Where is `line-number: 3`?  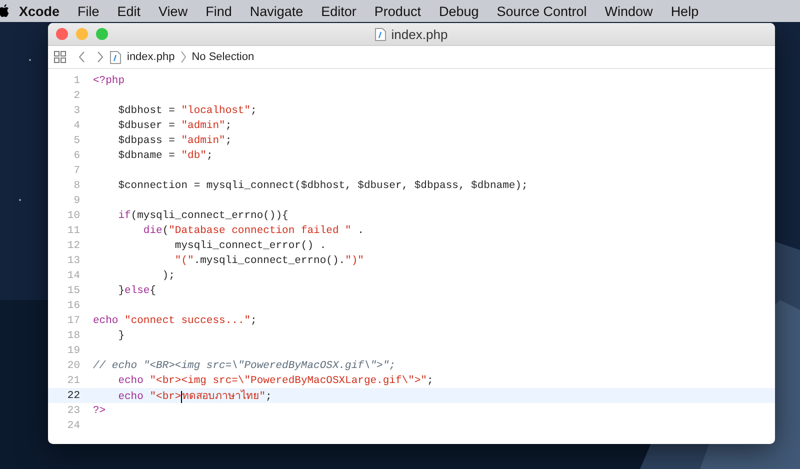
line-number: 3 is located at coordinates (76, 110).